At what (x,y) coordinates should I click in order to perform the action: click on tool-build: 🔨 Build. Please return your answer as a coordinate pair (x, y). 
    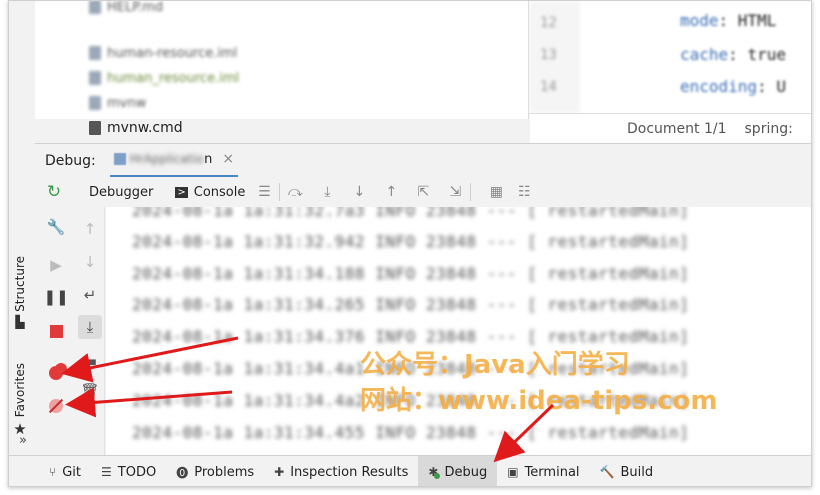
    Looking at the image, I should click on (627, 471).